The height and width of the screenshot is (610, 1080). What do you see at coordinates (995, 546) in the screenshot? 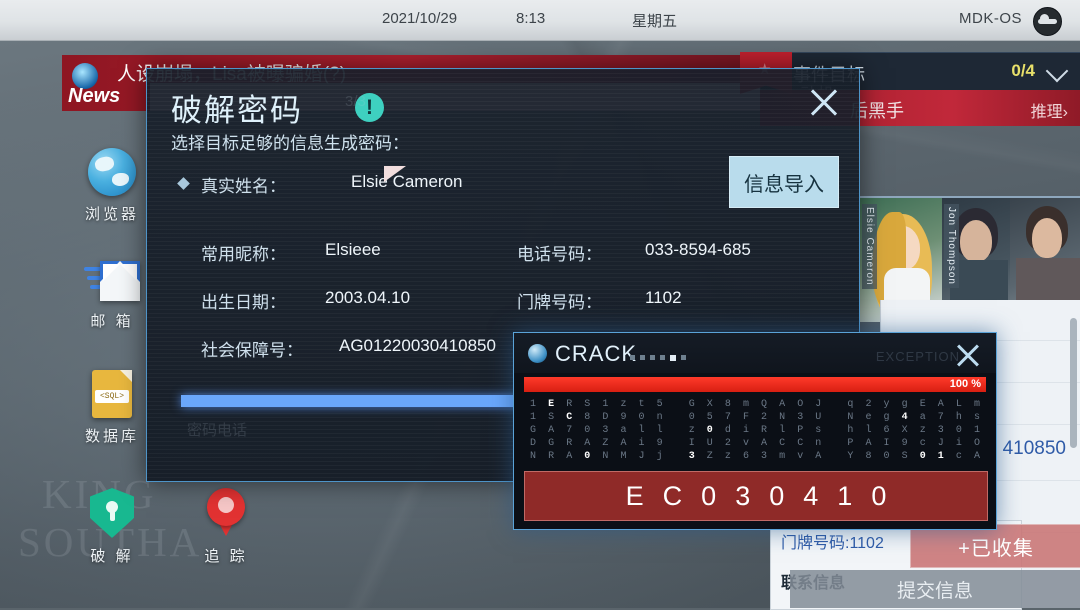
I see `collect-button: +已收集` at bounding box center [995, 546].